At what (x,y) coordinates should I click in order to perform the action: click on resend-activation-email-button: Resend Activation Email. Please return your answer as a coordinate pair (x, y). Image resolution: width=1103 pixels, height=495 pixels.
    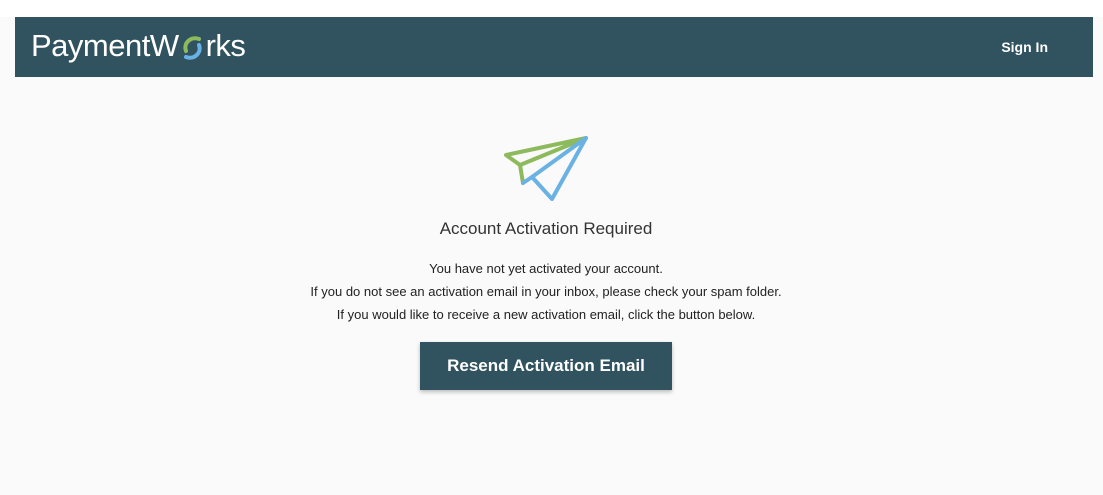
    Looking at the image, I should click on (546, 366).